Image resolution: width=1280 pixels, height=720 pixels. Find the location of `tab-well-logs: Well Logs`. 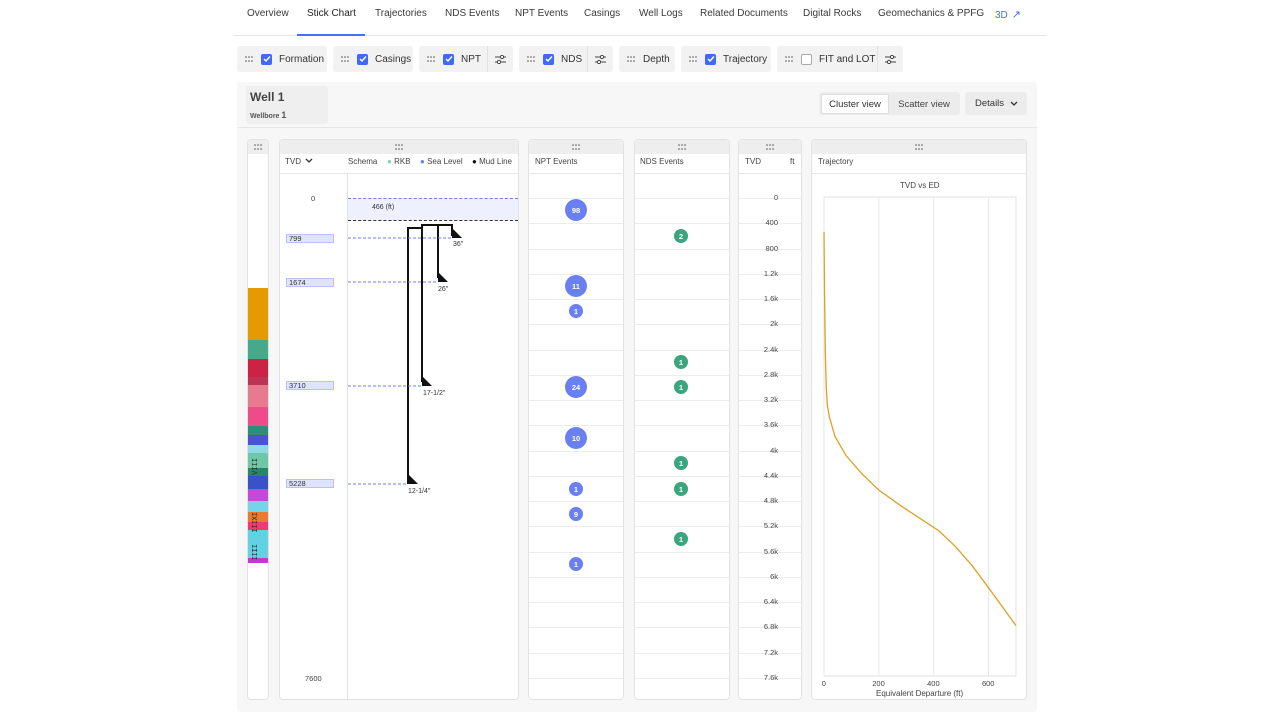

tab-well-logs: Well Logs is located at coordinates (661, 13).